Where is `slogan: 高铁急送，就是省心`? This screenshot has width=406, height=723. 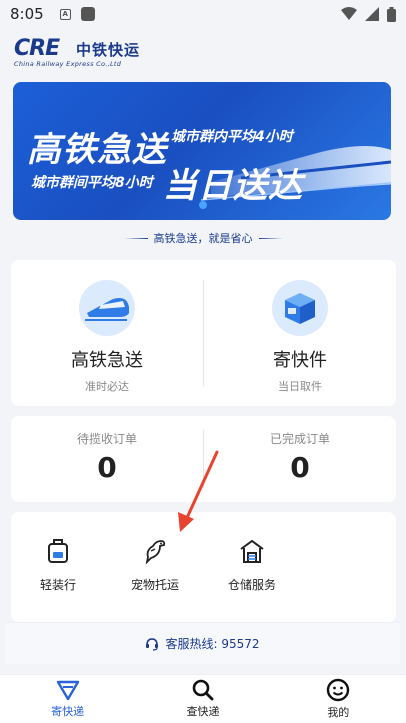
slogan: 高铁急送，就是省心 is located at coordinates (203, 238).